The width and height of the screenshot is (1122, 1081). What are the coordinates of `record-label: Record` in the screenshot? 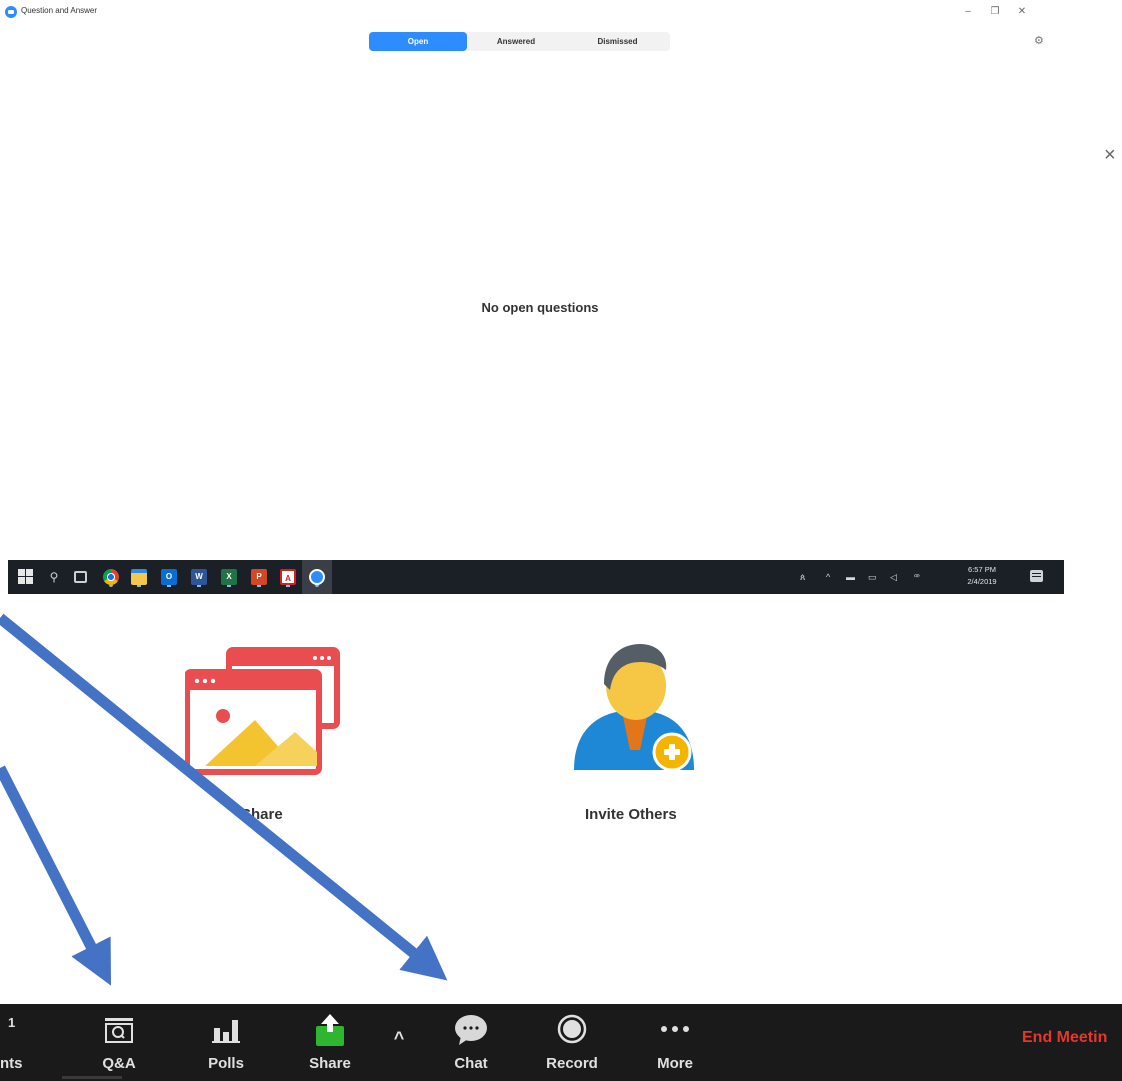 It's located at (572, 1063).